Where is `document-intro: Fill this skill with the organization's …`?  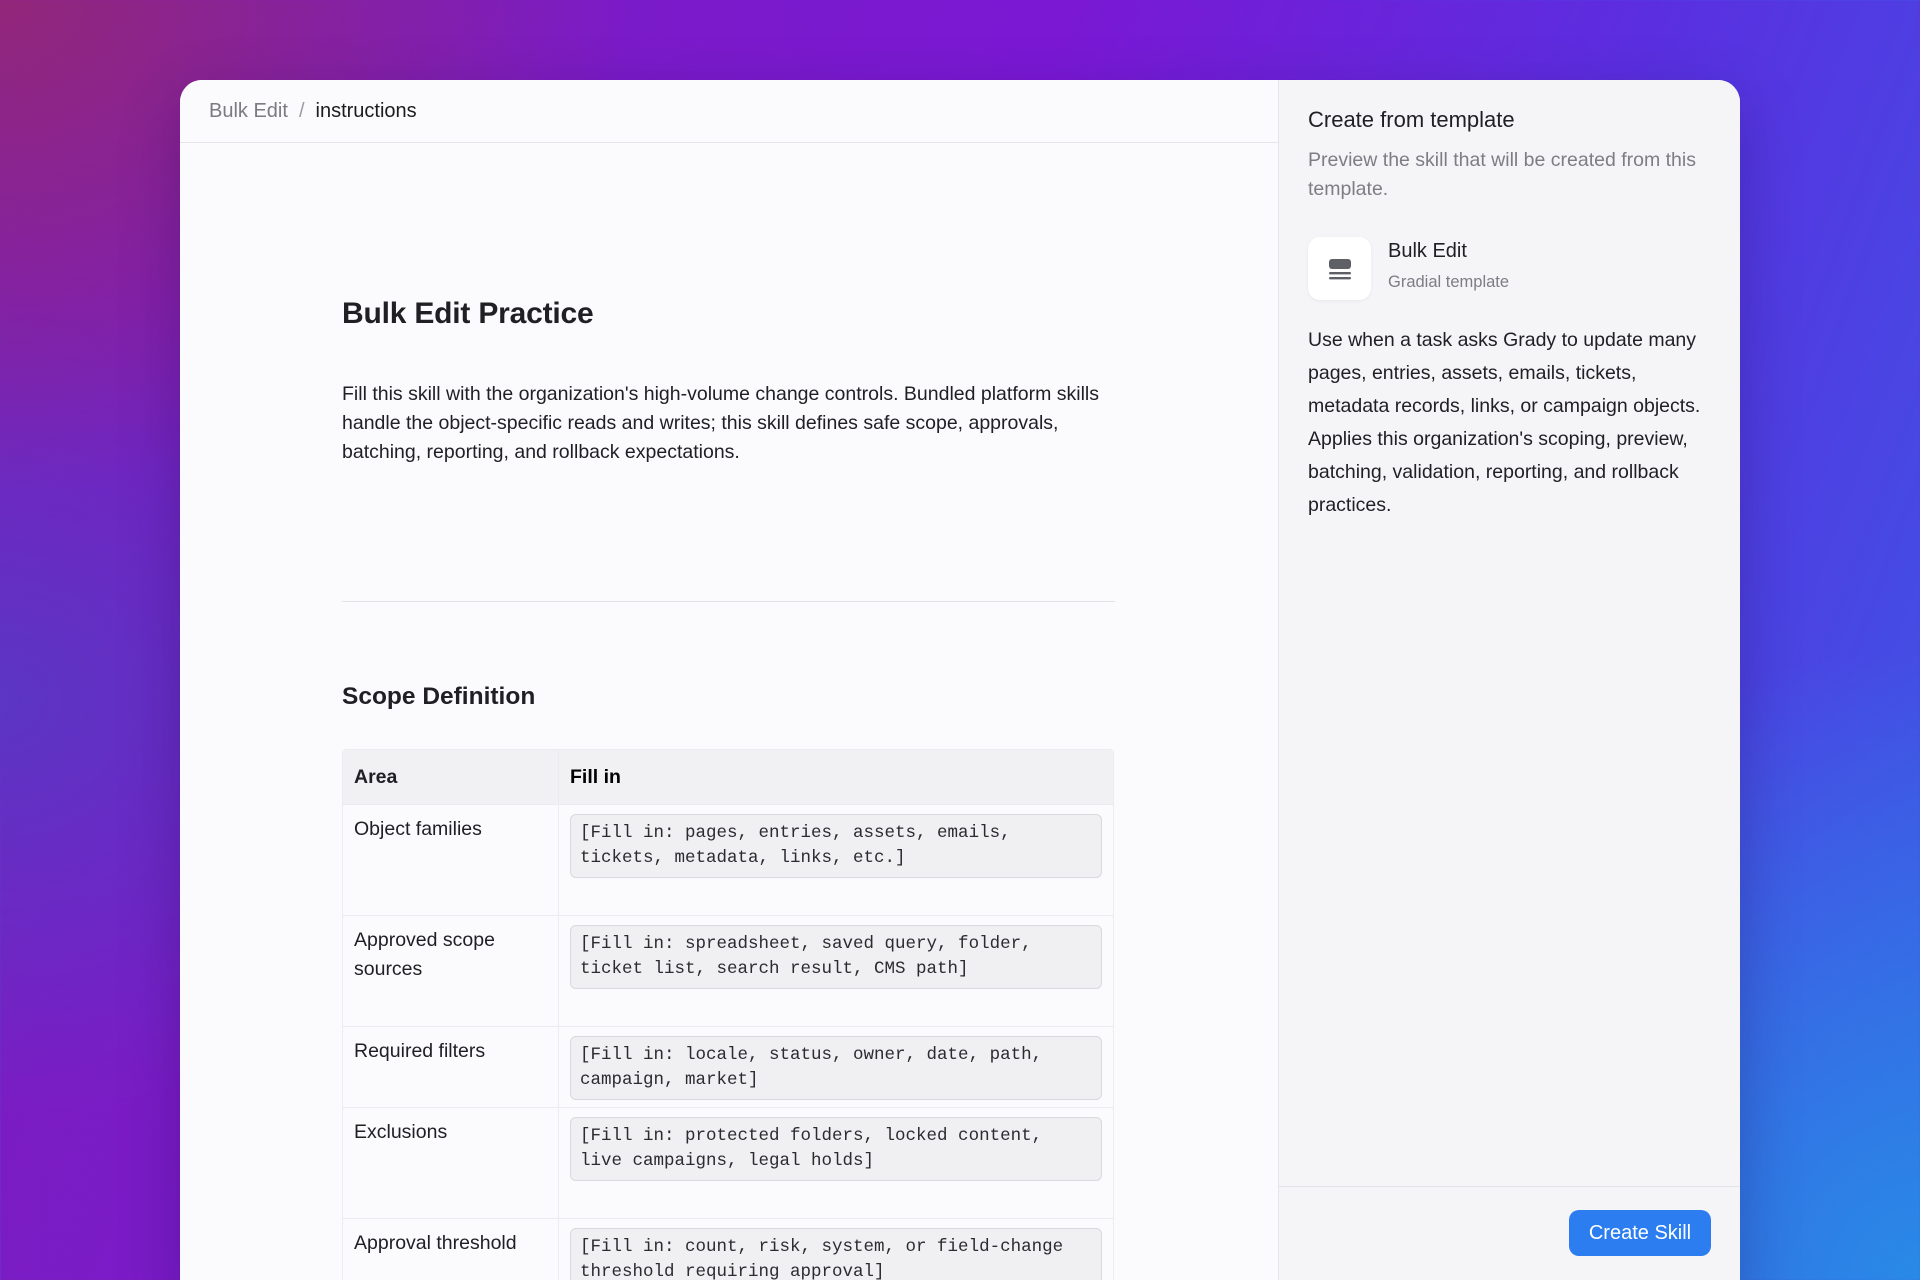 document-intro: Fill this skill with the organization's … is located at coordinates (720, 423).